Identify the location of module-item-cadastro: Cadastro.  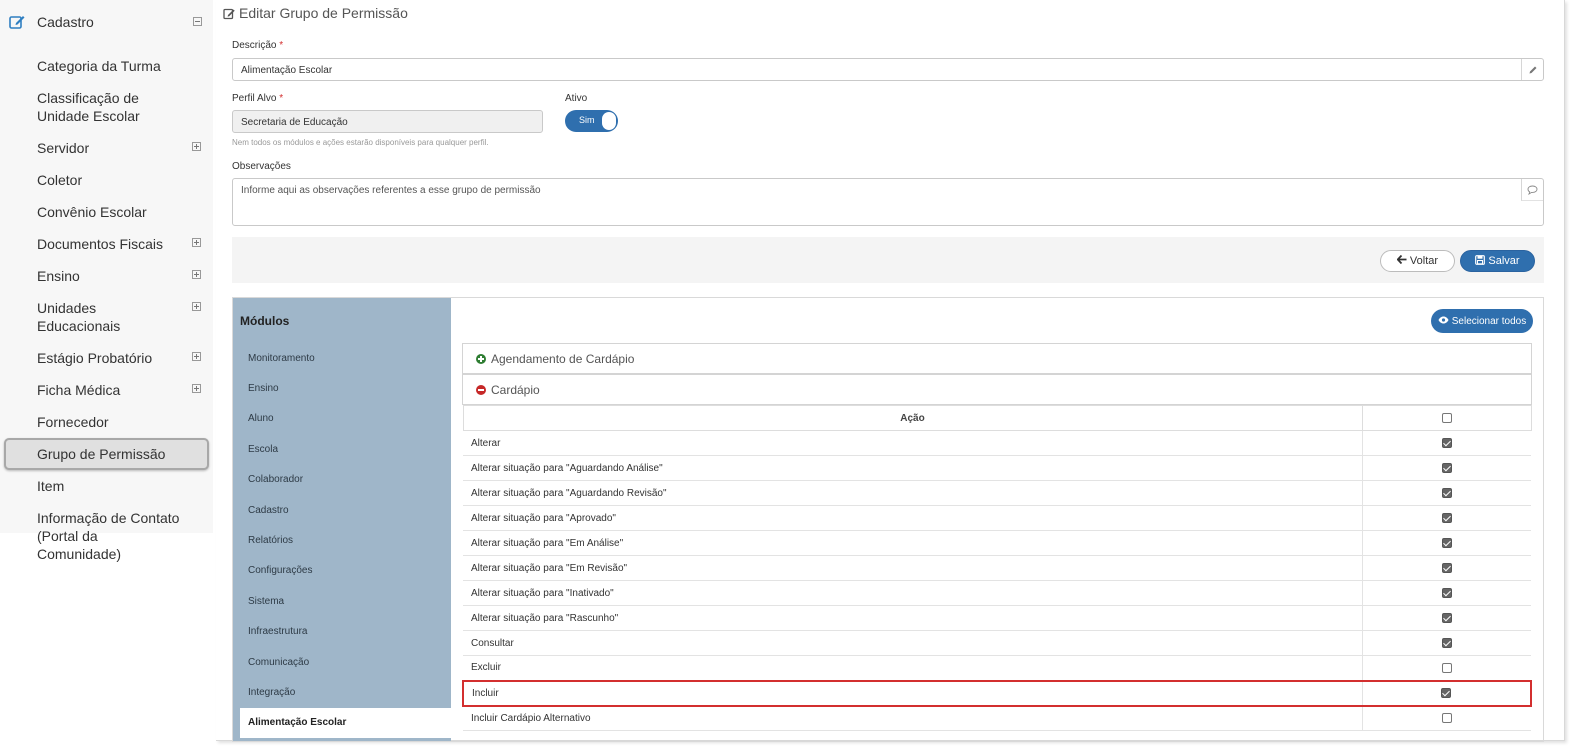
(342, 510).